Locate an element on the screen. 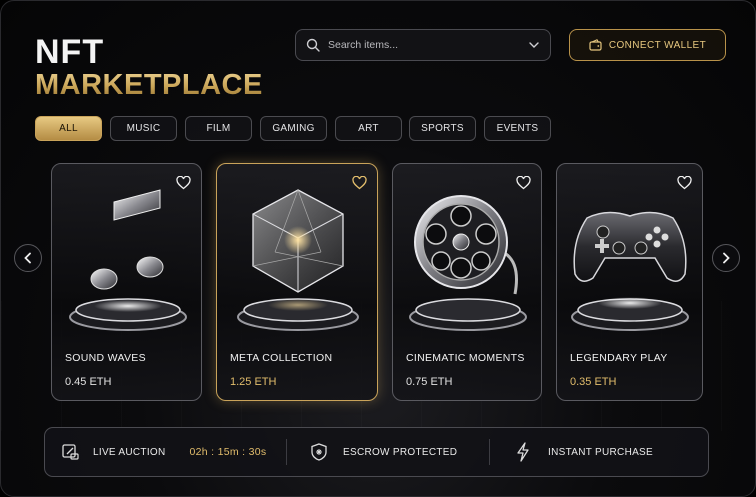 Image resolution: width=756 pixels, height=497 pixels. connect-wallet-button: CONNECT WALLET is located at coordinates (647, 45).